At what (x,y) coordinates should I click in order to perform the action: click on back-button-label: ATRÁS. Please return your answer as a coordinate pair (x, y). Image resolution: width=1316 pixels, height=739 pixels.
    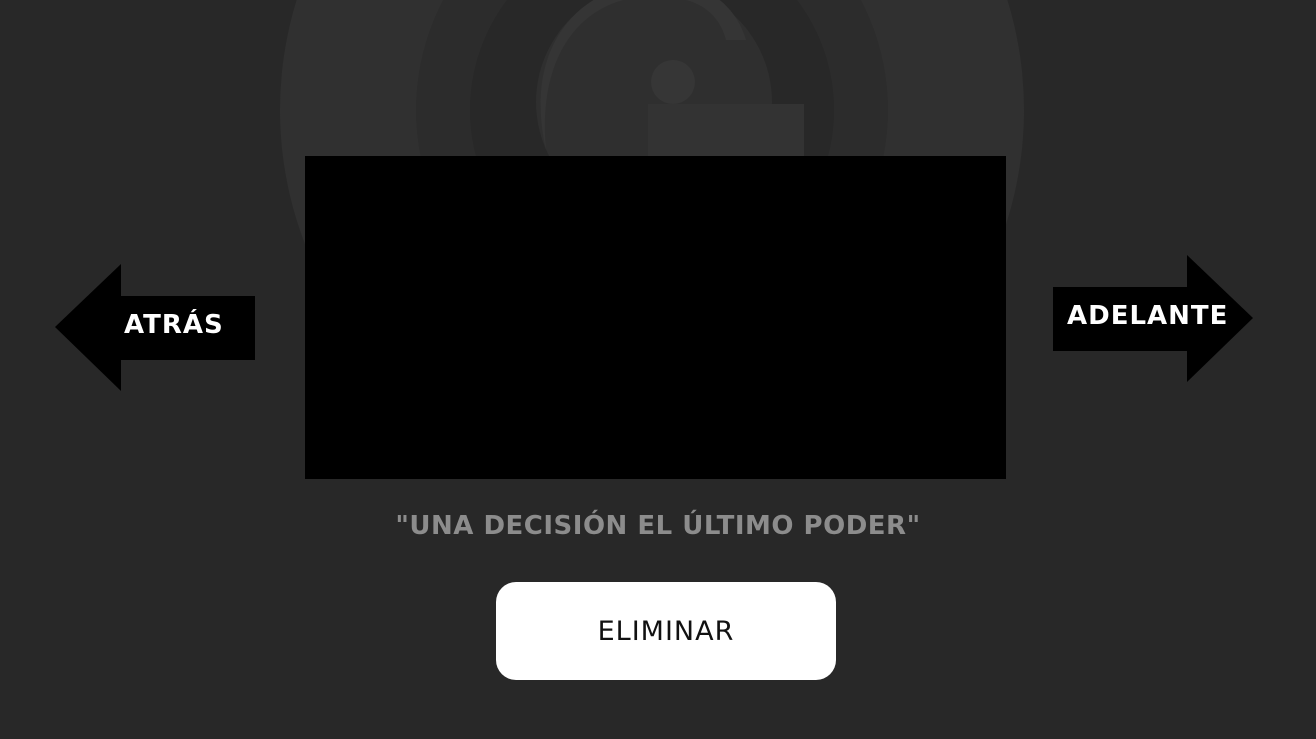
    Looking at the image, I should click on (174, 325).